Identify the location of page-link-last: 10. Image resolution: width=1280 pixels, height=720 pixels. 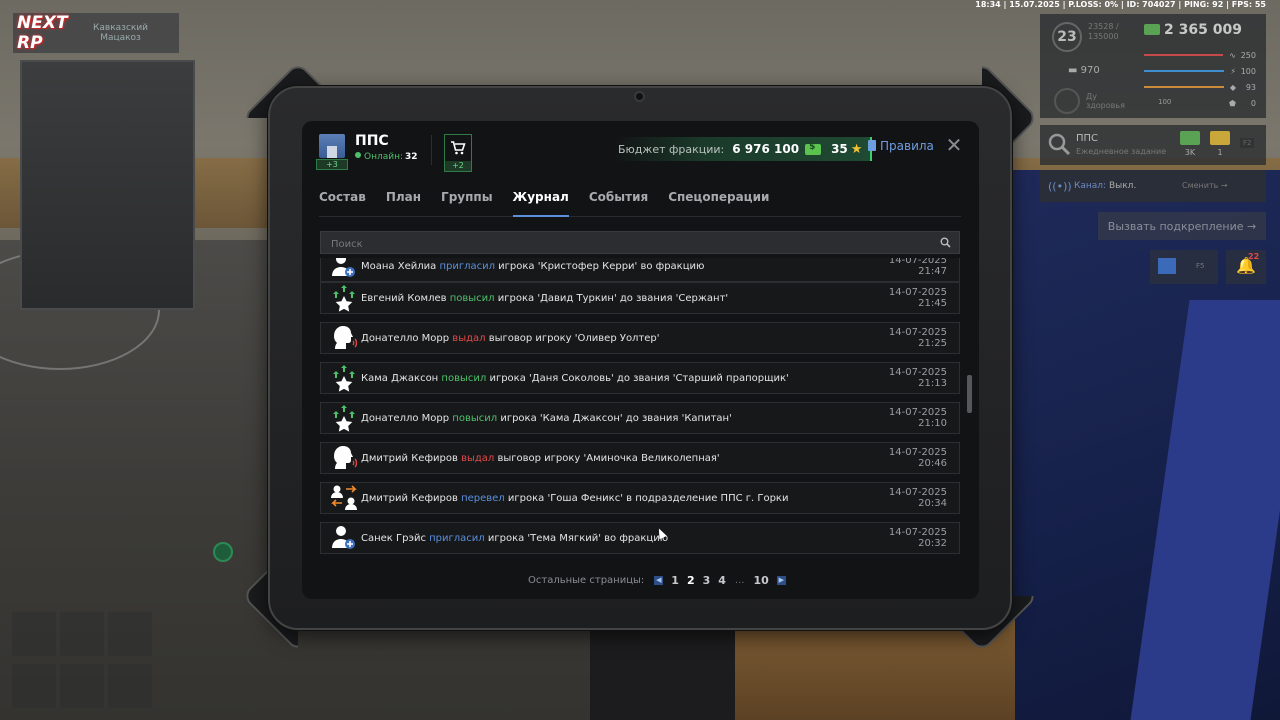
(760, 580).